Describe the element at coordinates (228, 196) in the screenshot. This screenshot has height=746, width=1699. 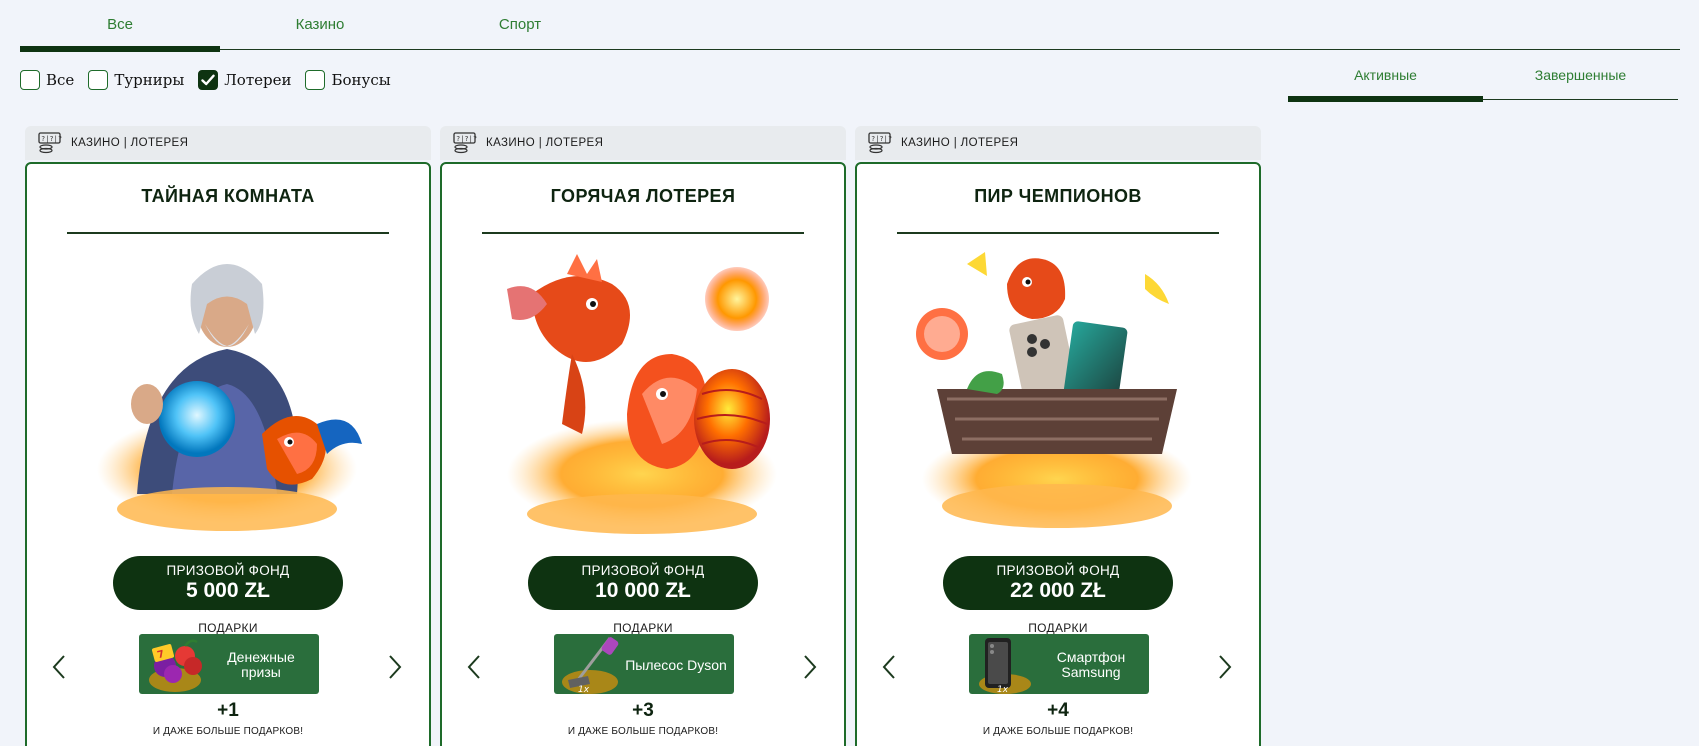
I see `card-title: ТАЙНАЯ КОМНАТА` at that location.